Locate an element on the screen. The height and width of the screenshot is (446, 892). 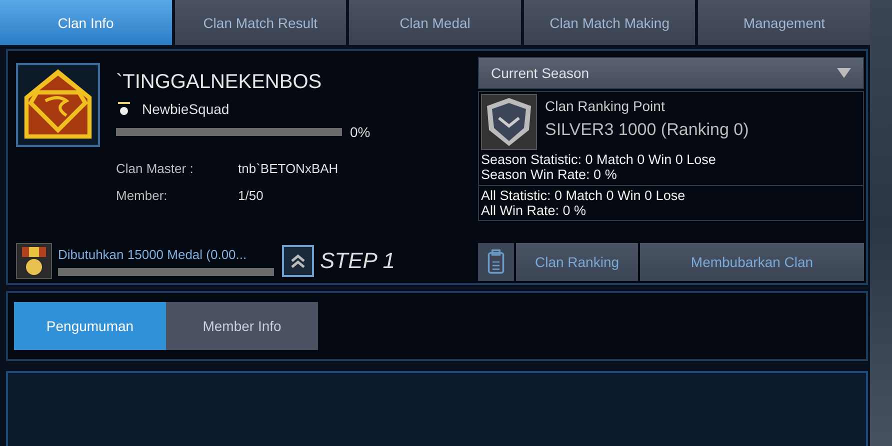
detail-label: Member: is located at coordinates (142, 195).